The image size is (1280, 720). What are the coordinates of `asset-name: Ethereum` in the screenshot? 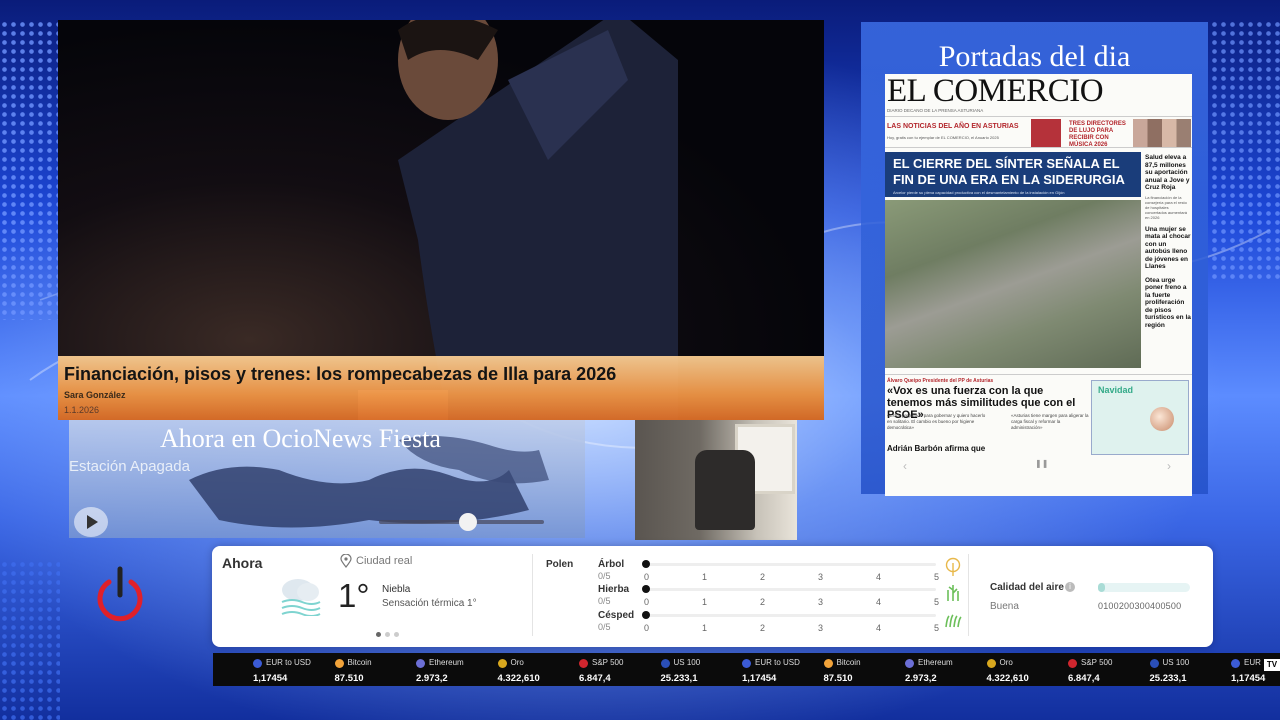 It's located at (446, 662).